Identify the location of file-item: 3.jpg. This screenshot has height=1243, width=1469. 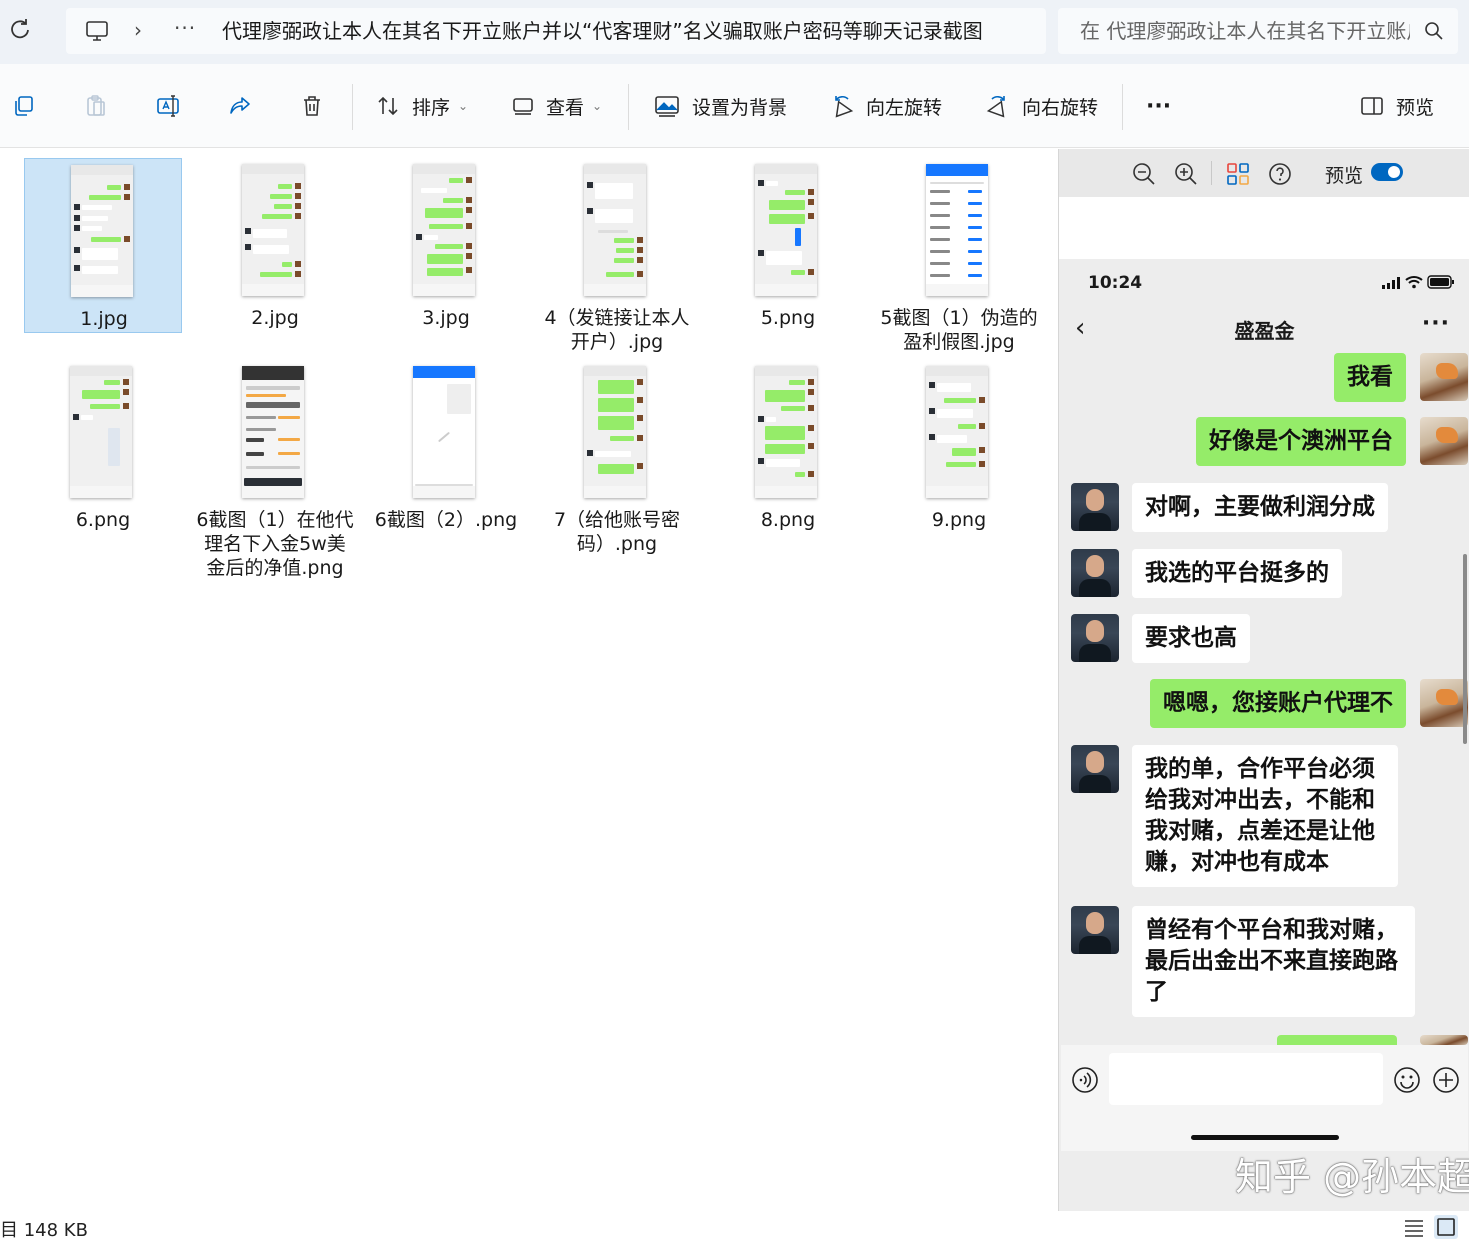
(446, 245).